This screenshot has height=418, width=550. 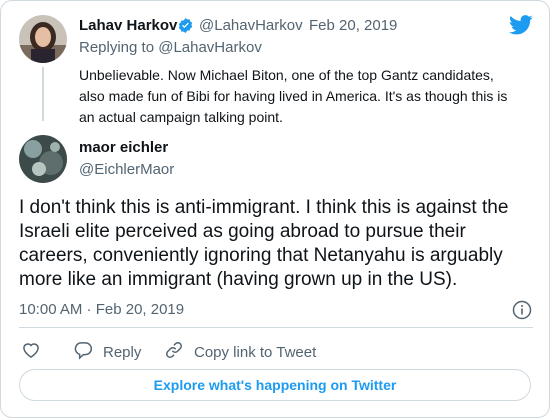 I want to click on tweet-timestamp: 10:00 AM · Feb 20, 2019, so click(x=101, y=309).